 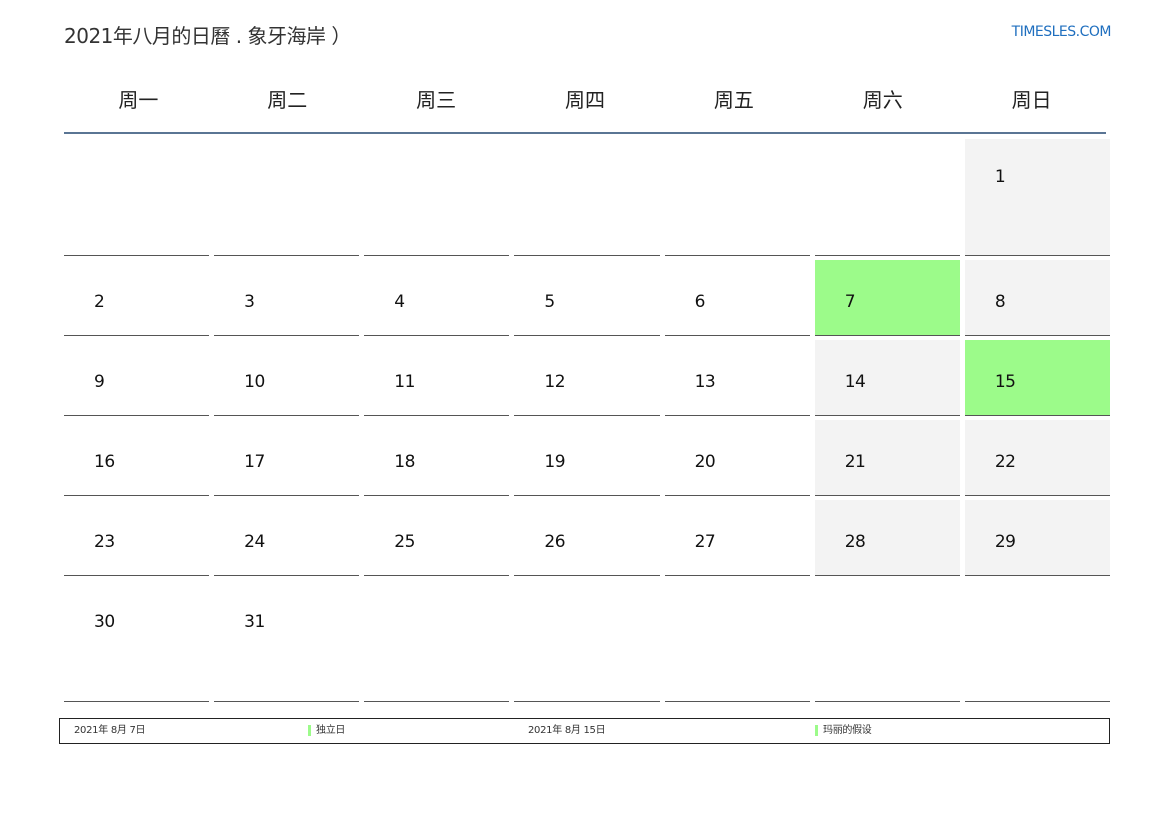 I want to click on day-cell: 30, so click(x=137, y=641).